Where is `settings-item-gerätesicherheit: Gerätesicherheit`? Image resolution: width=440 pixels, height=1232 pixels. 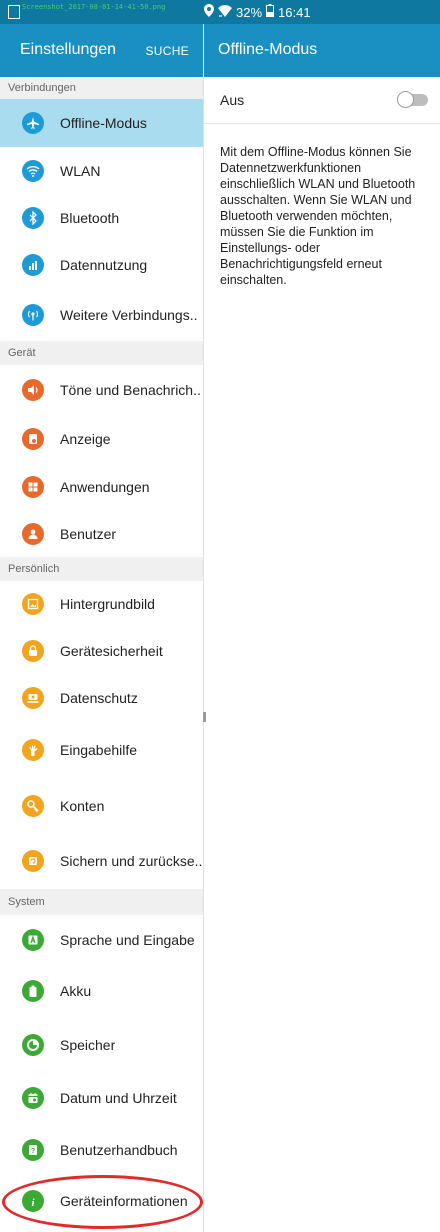
settings-item-gerätesicherheit: Gerätesicherheit is located at coordinates (101, 651).